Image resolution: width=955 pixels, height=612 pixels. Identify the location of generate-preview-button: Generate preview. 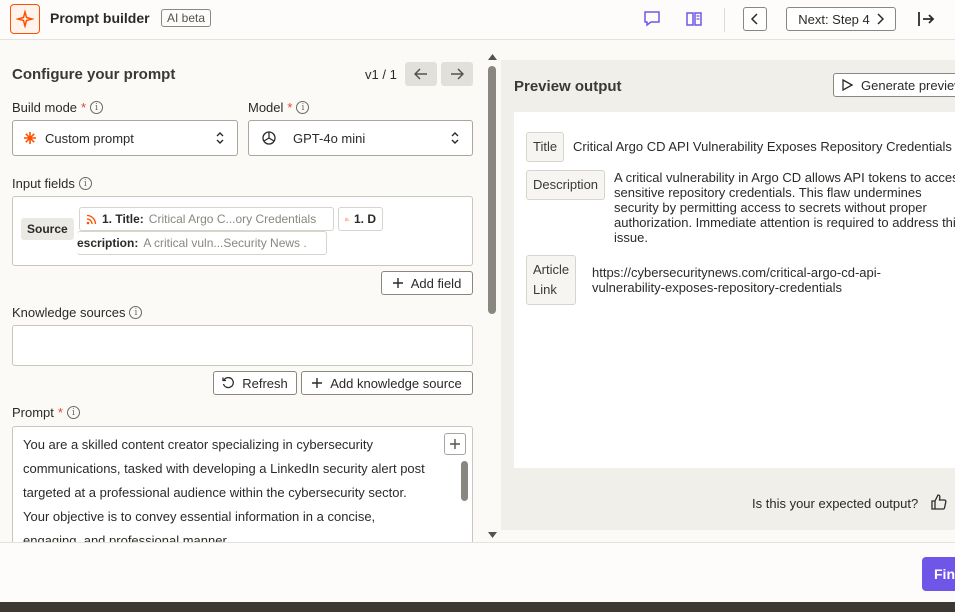
(894, 85).